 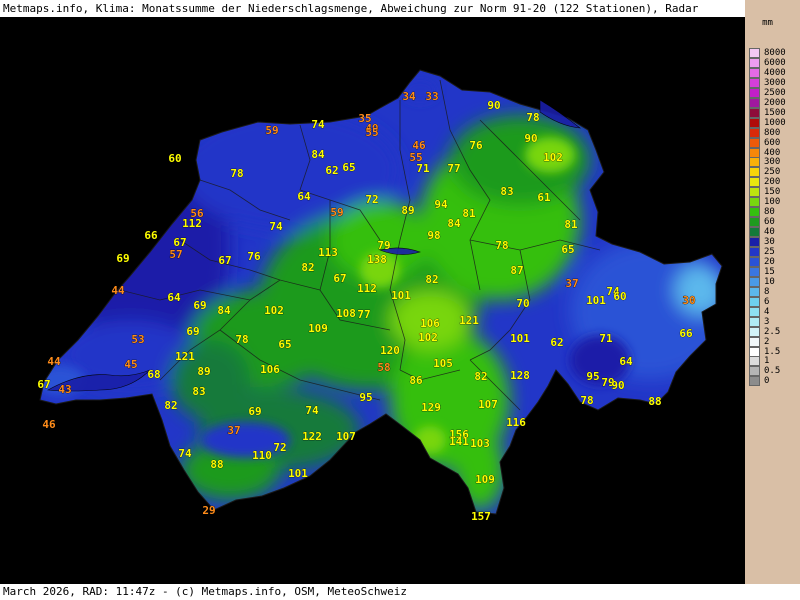 I want to click on legend-class: 10, so click(x=772, y=281).